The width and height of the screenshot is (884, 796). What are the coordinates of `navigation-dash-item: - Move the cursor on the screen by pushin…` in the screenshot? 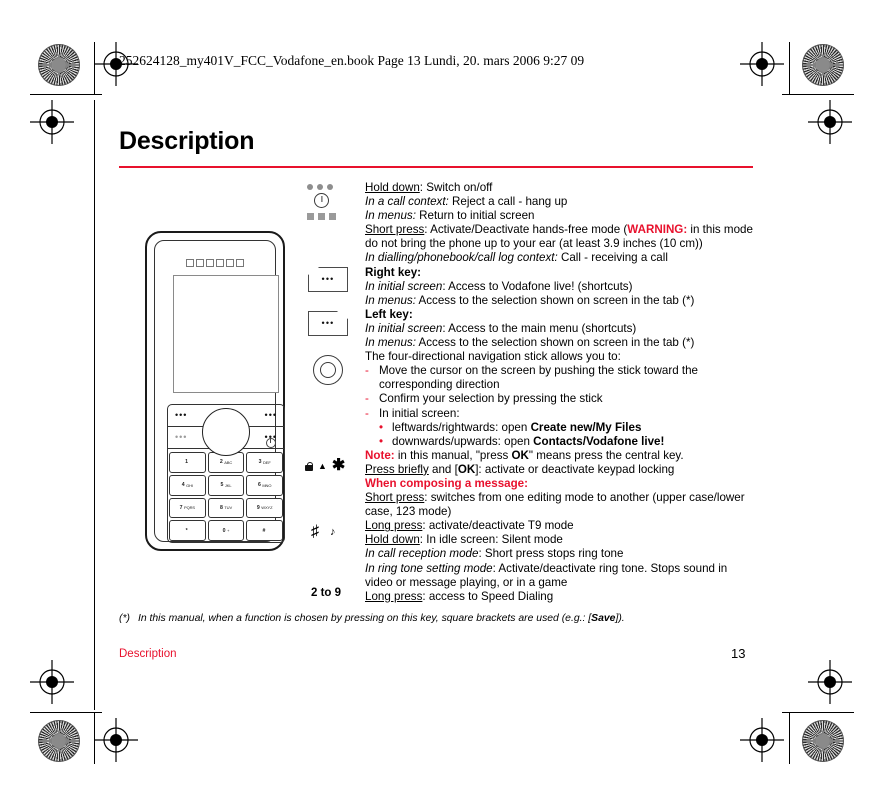 It's located at (531, 378).